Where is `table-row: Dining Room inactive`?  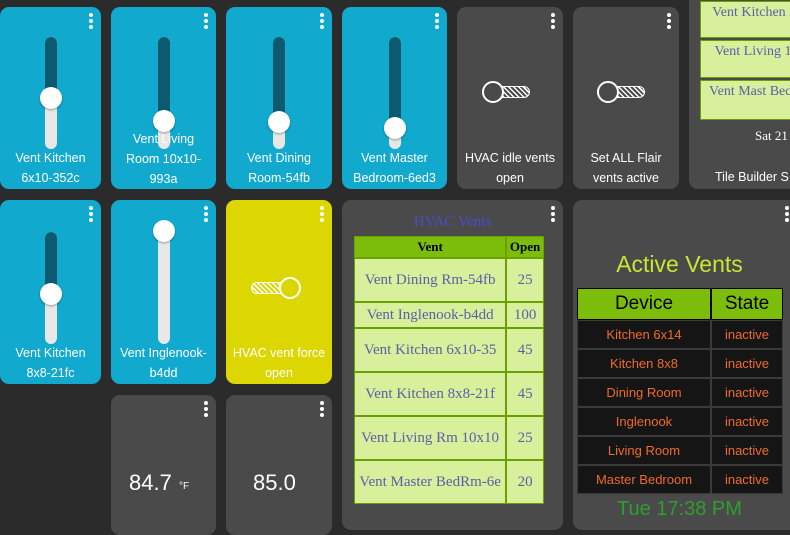
table-row: Dining Room inactive is located at coordinates (680, 392).